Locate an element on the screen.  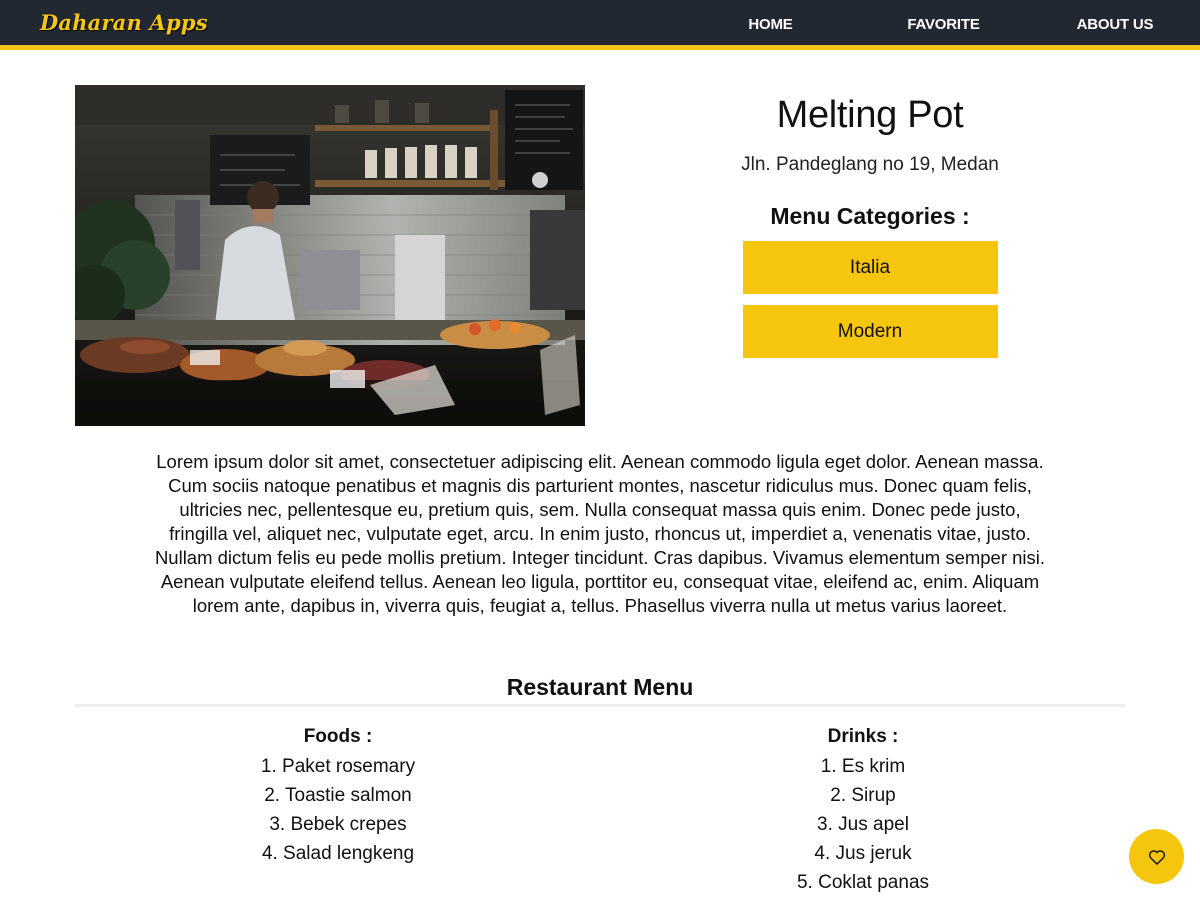
drink-item: 4. Jus jeruk is located at coordinates (863, 853).